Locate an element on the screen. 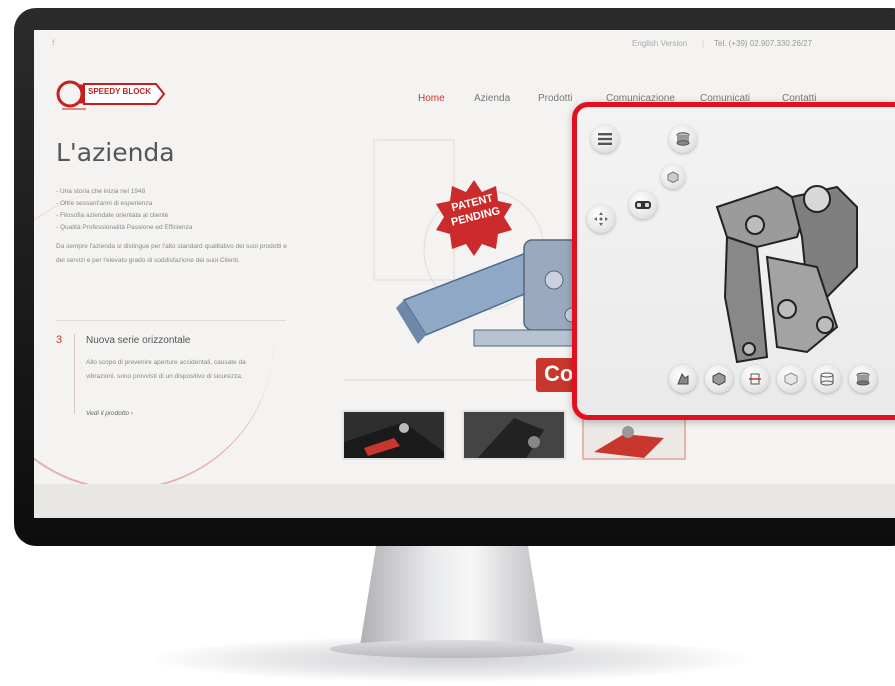  nav-prodotti: Prodotti is located at coordinates (555, 98).